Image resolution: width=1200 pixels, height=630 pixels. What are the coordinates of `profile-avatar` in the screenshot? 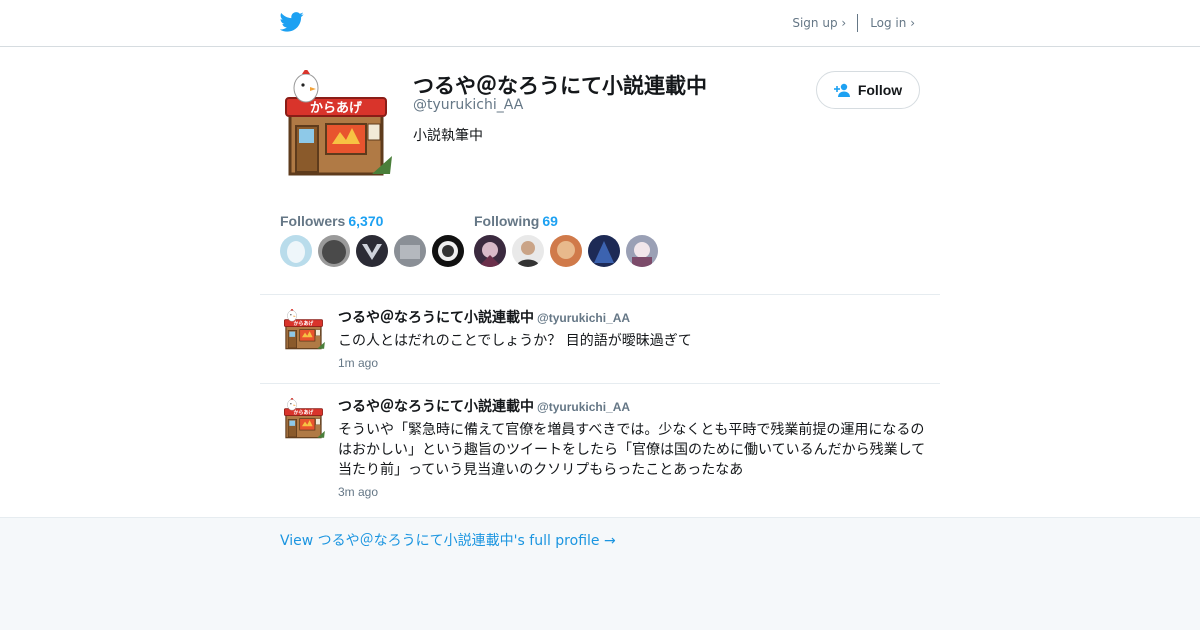 It's located at (340, 125).